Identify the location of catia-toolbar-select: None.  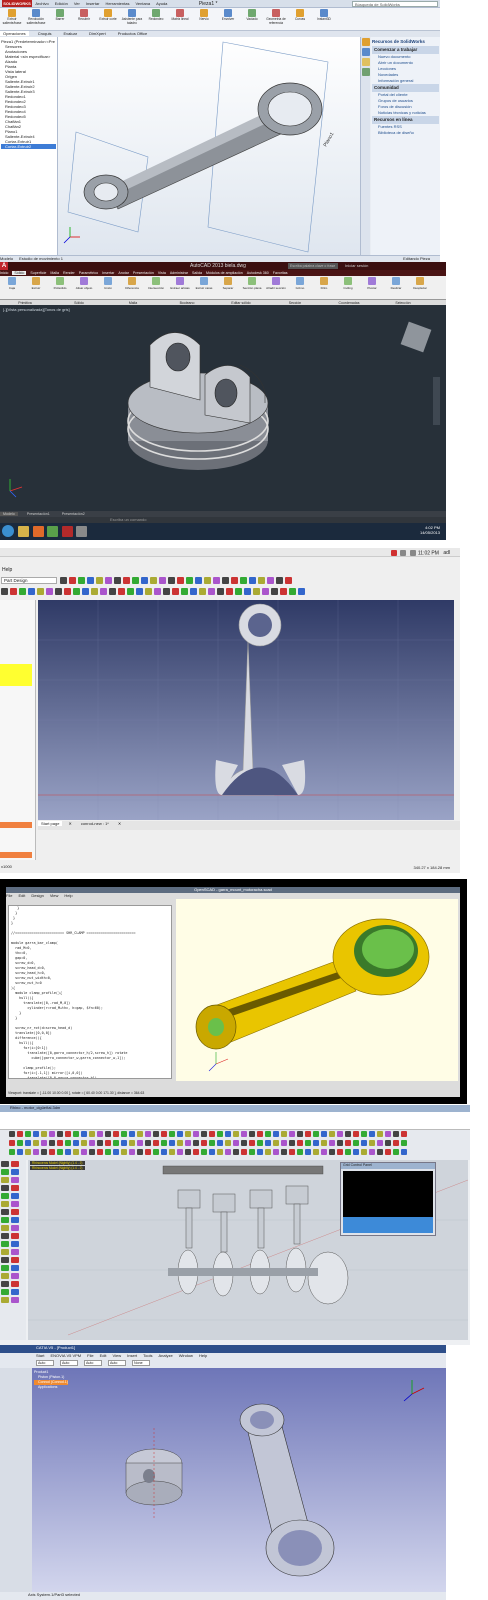
(141, 1363).